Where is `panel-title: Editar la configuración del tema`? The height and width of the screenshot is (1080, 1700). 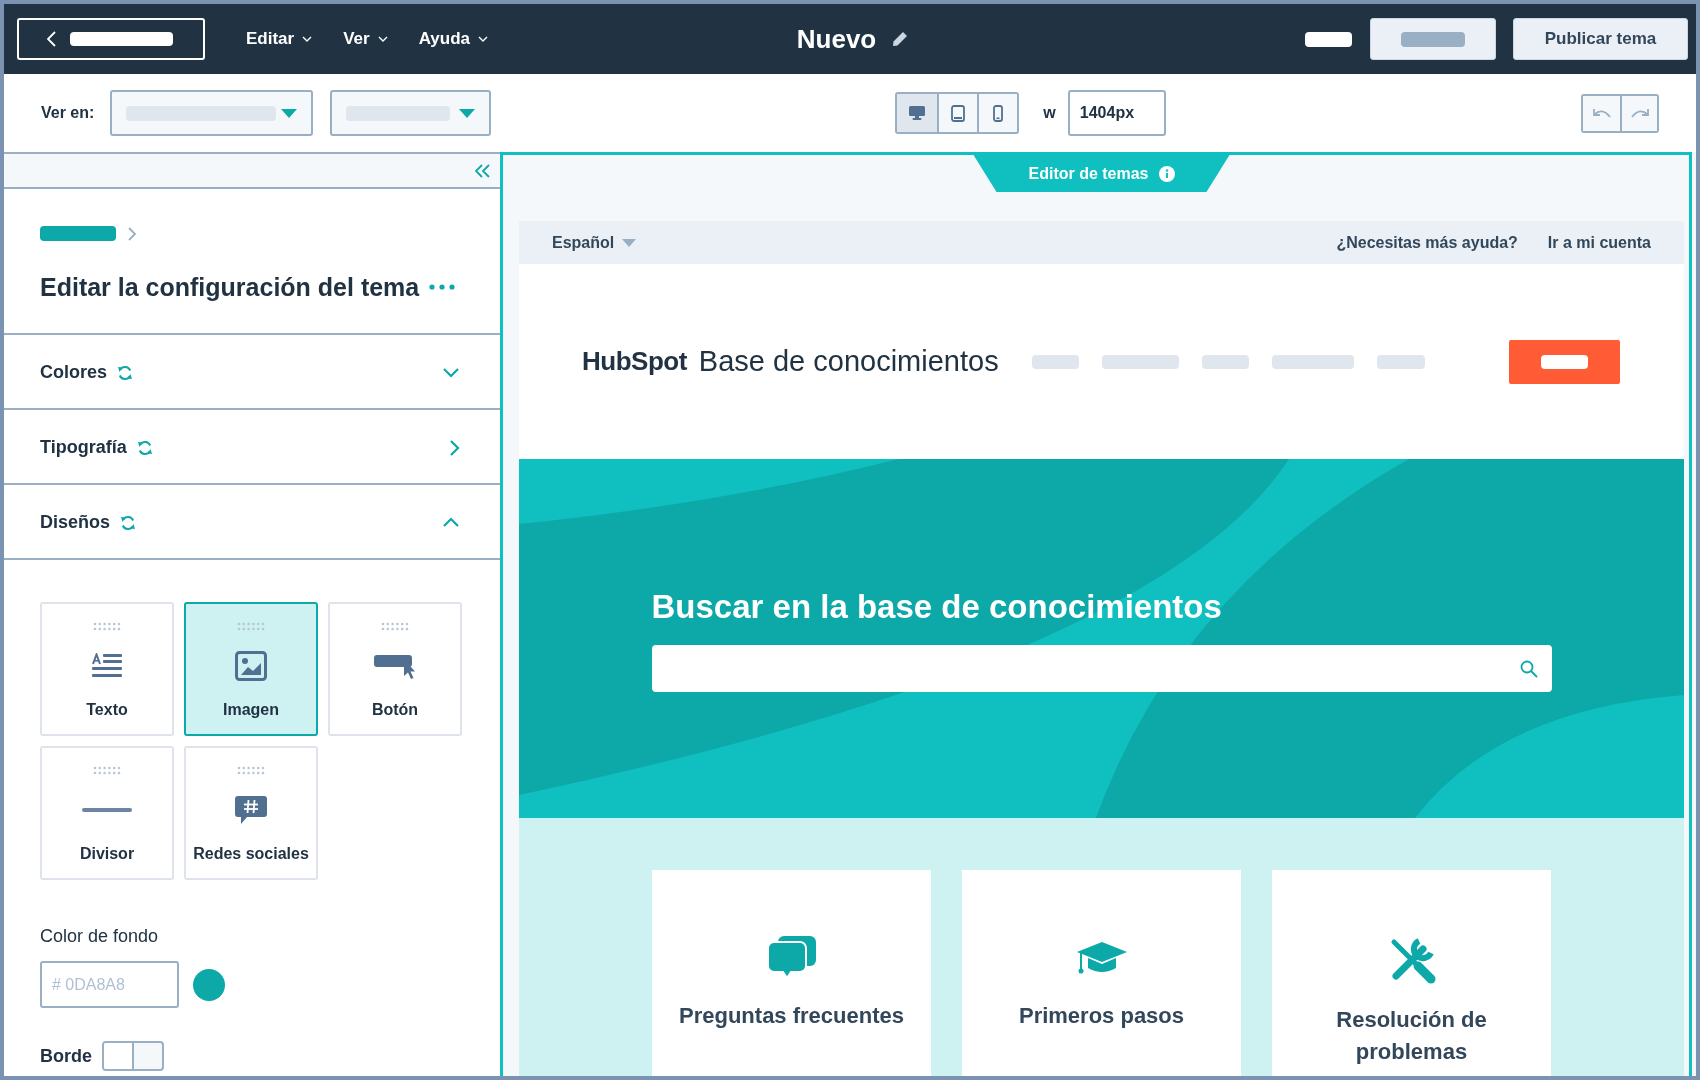
panel-title: Editar la configuración del tema is located at coordinates (230, 287).